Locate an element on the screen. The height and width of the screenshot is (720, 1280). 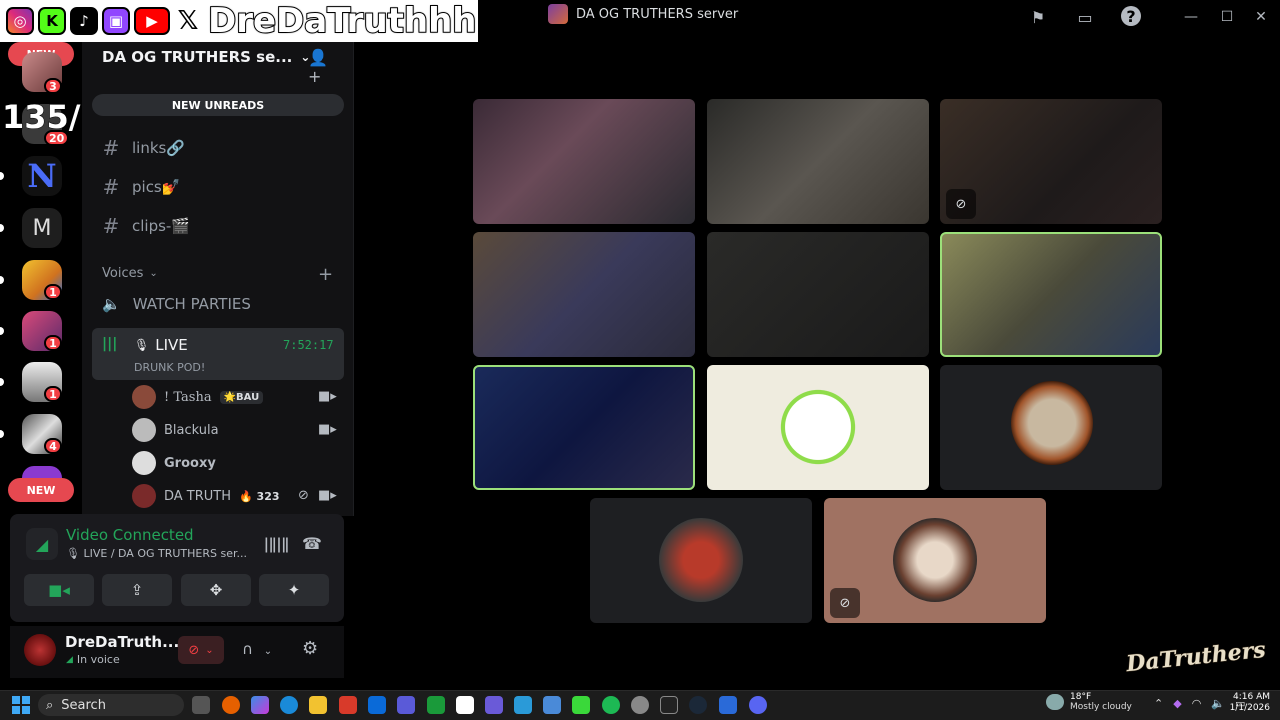
settings-gear-icon: ⚙ is located at coordinates (310, 648).